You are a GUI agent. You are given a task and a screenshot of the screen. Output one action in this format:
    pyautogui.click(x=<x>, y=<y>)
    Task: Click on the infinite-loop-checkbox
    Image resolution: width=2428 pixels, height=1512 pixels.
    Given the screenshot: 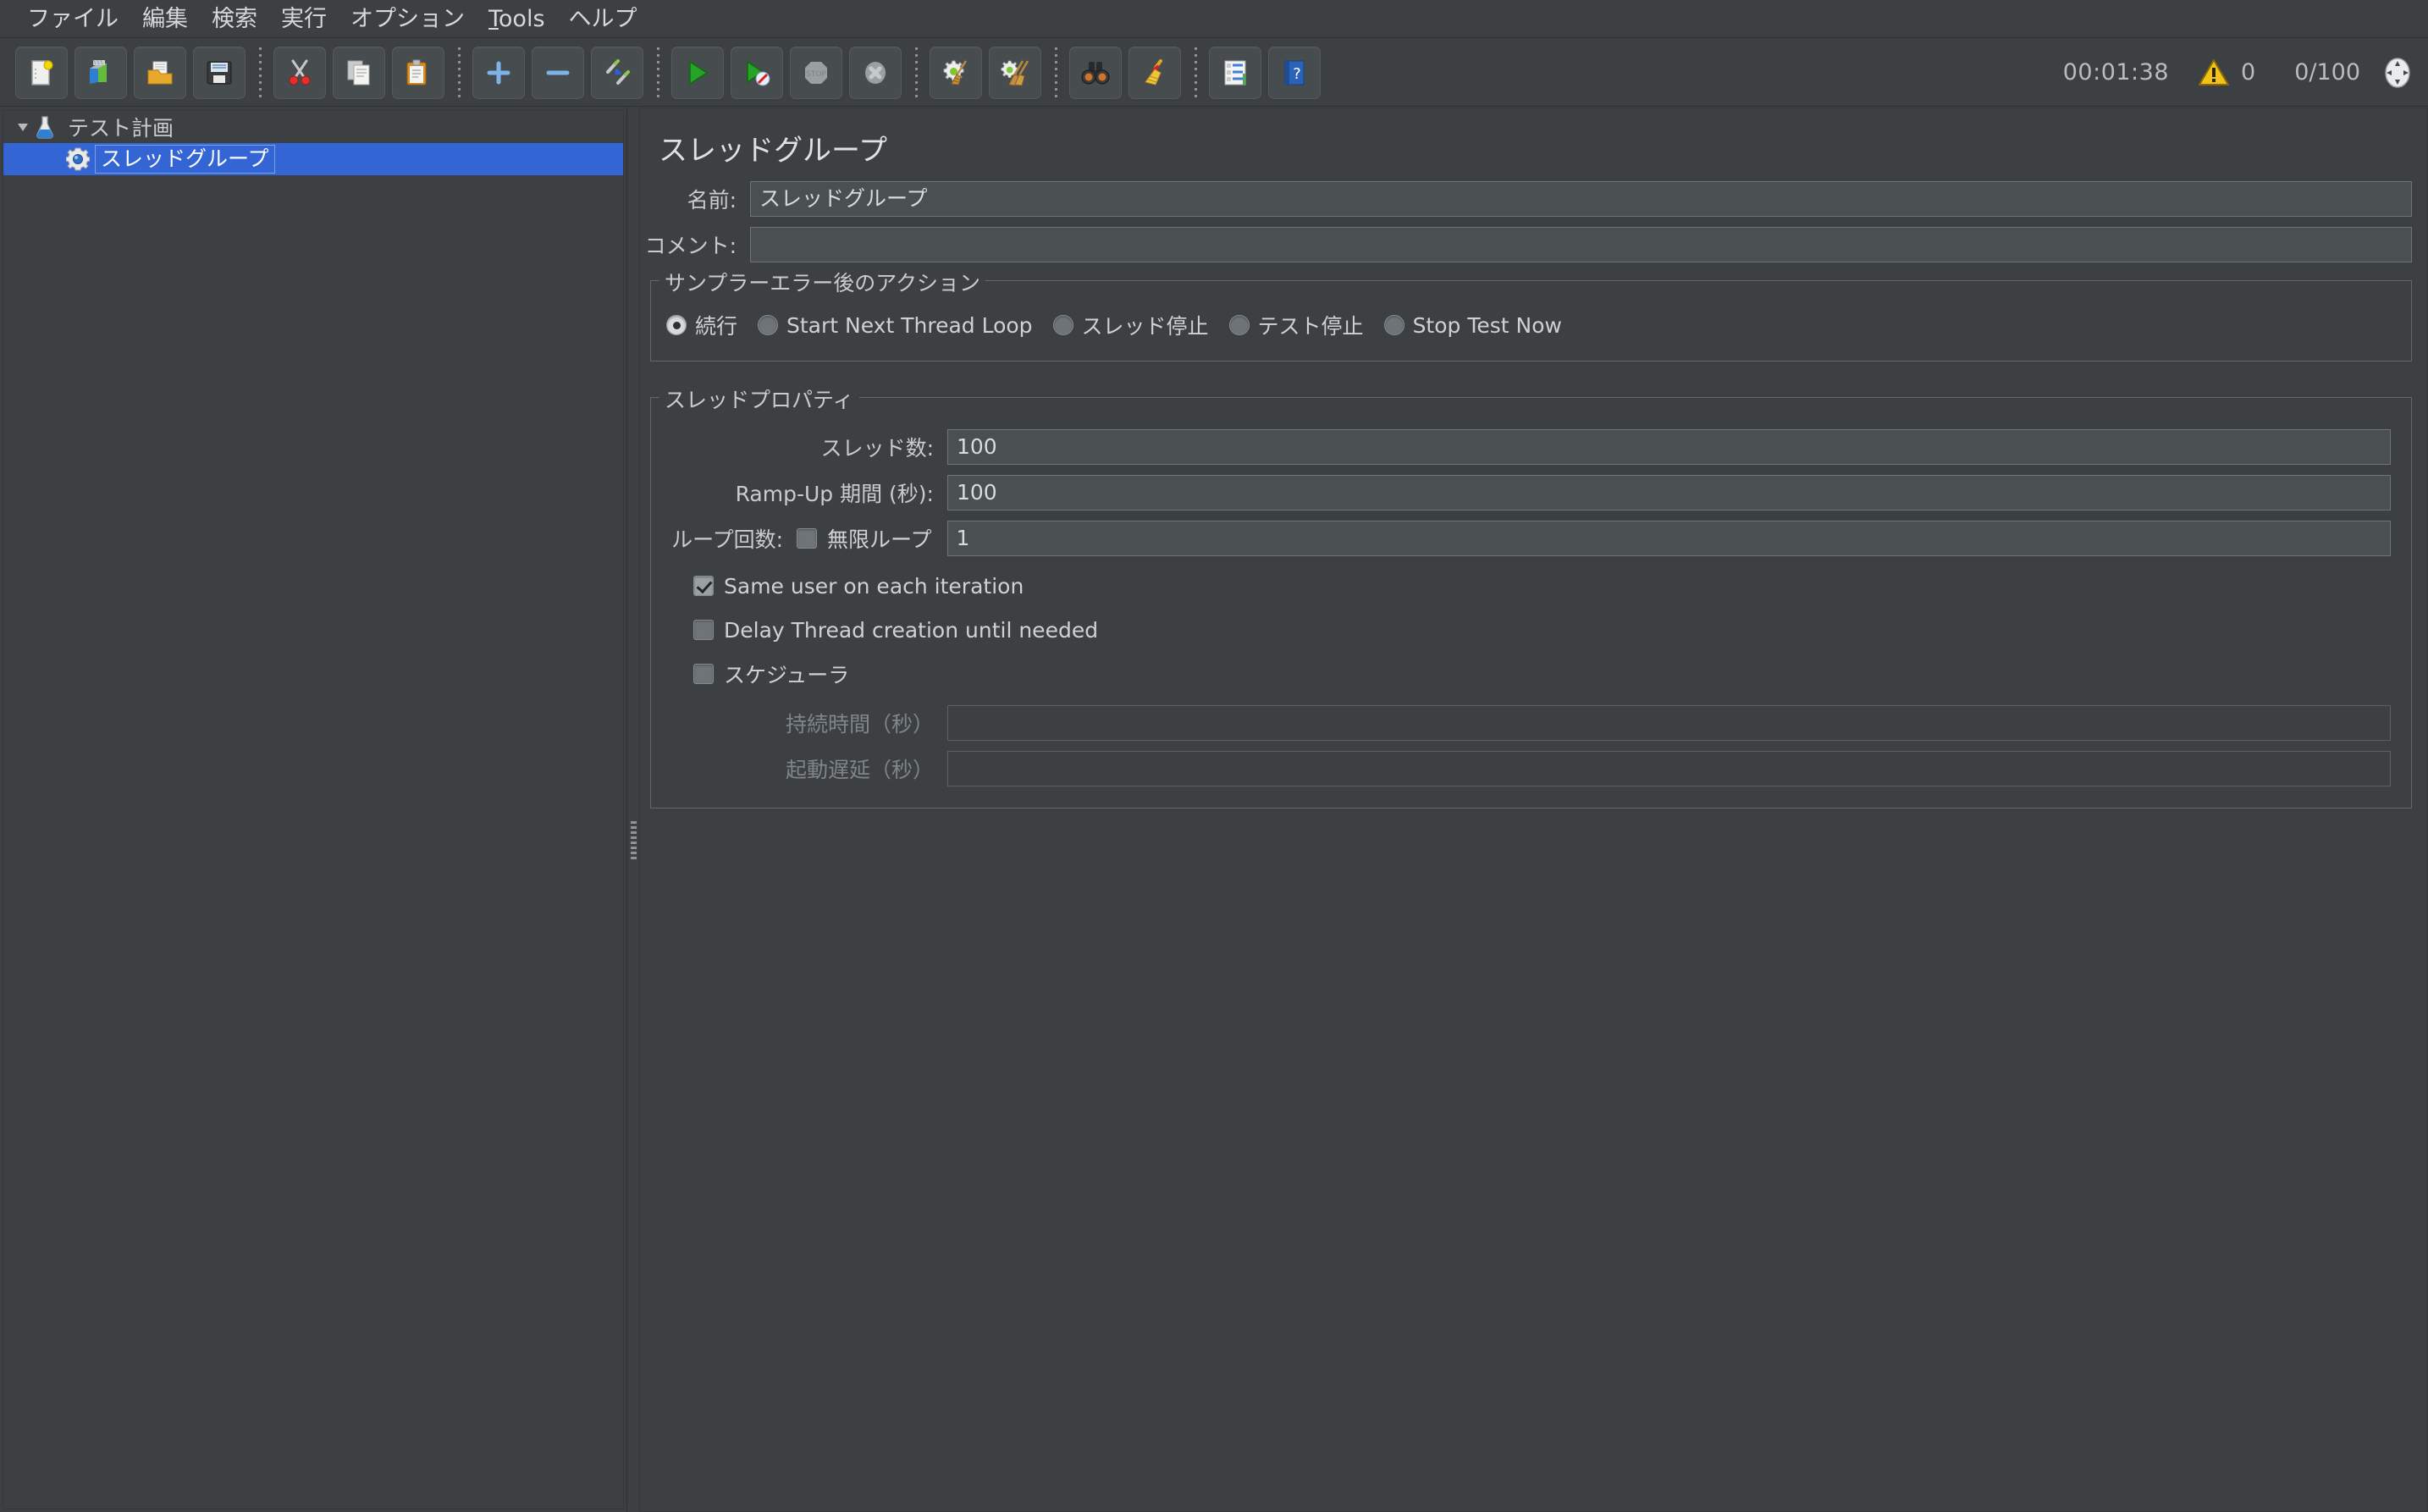 What is the action you would take?
    pyautogui.click(x=807, y=538)
    